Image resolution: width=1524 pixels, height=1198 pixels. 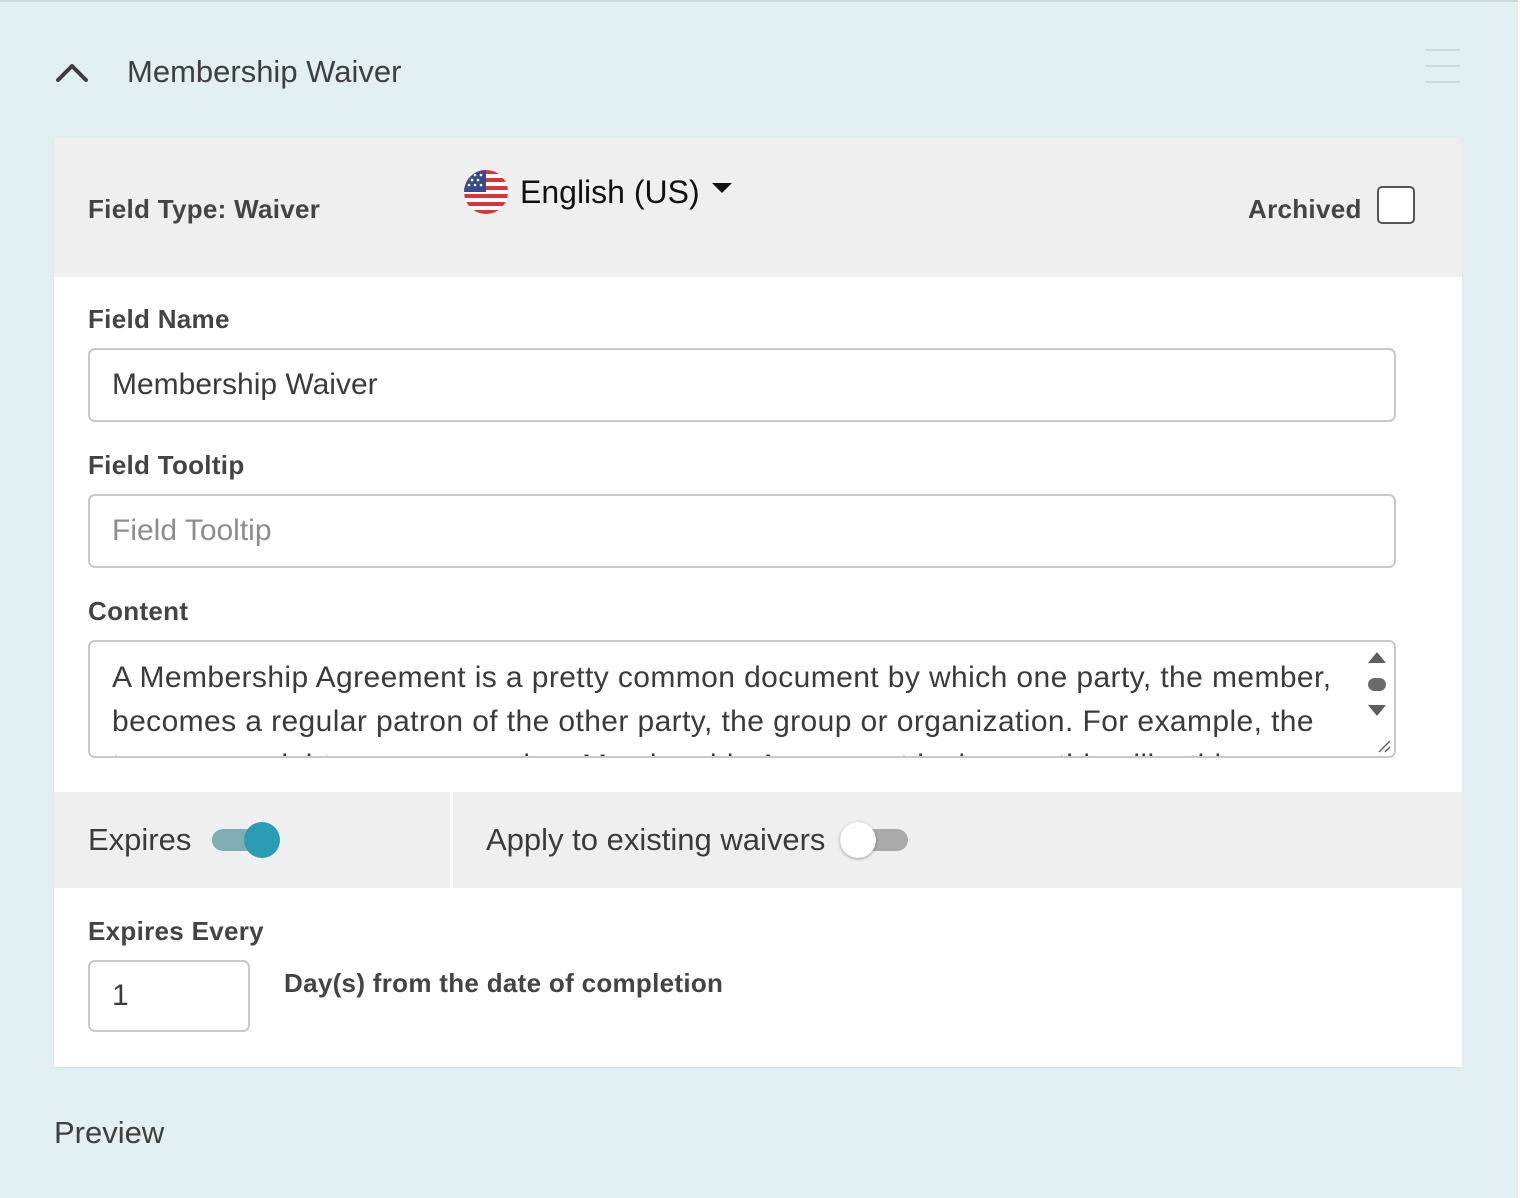 What do you see at coordinates (1521, 599) in the screenshot?
I see `right-edge` at bounding box center [1521, 599].